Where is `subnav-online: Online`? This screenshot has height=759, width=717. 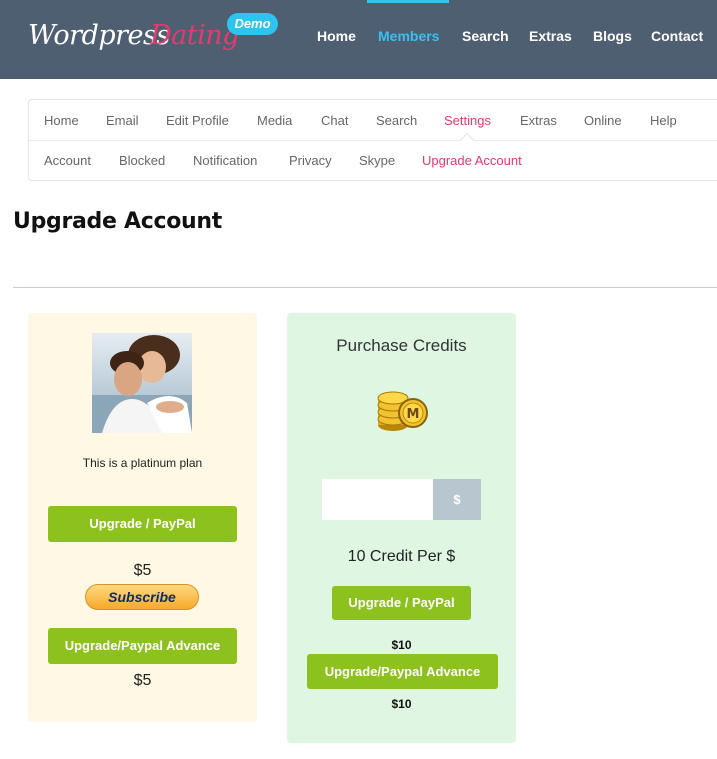
subnav-online: Online is located at coordinates (603, 120).